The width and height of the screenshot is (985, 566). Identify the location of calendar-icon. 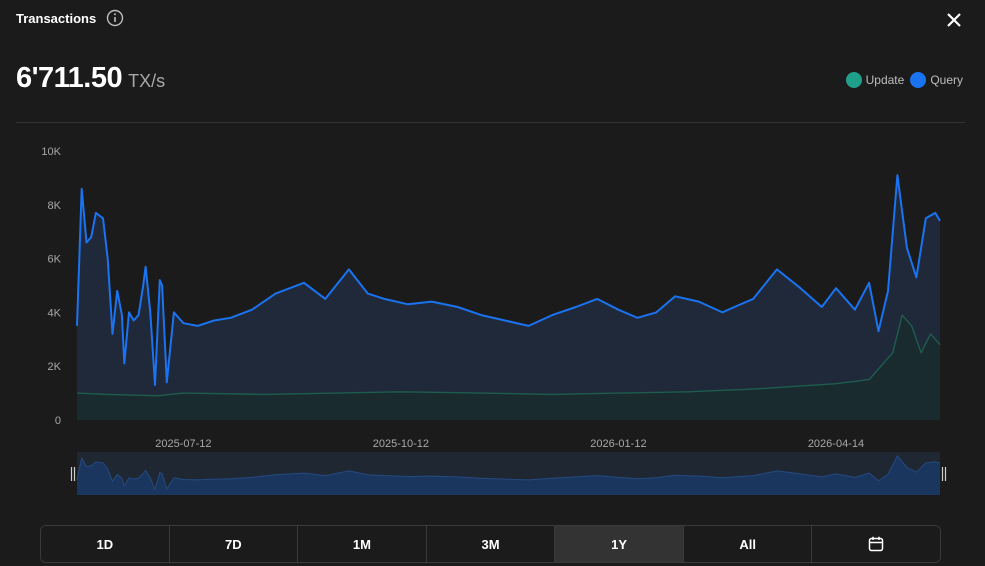
(876, 544).